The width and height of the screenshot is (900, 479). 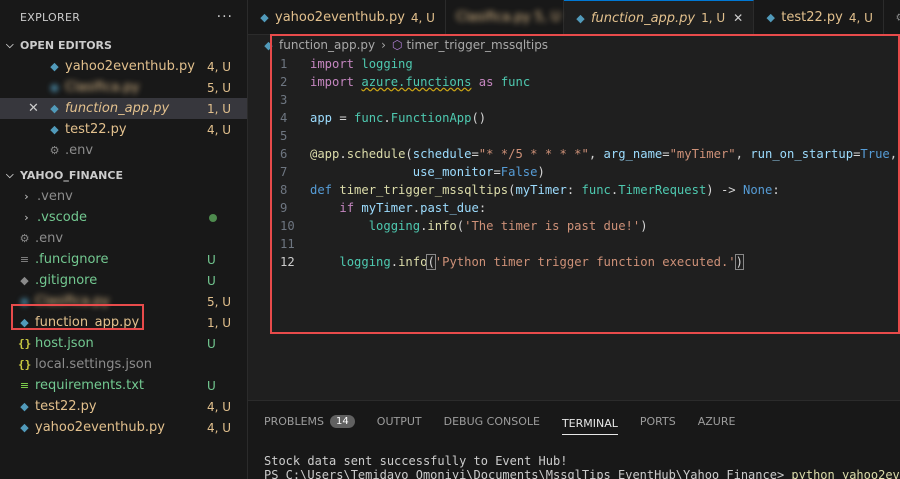 What do you see at coordinates (66, 45) in the screenshot?
I see `open-editors-label: OPEN EDITORS` at bounding box center [66, 45].